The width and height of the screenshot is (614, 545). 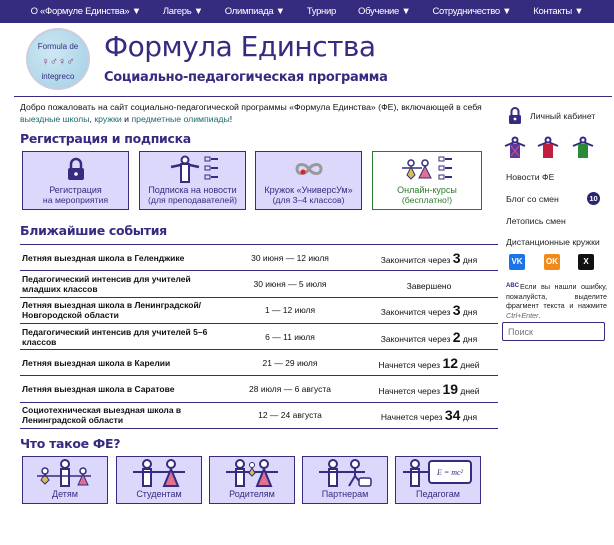 What do you see at coordinates (58, 46) in the screenshot?
I see `logo-text-top: Formula de` at bounding box center [58, 46].